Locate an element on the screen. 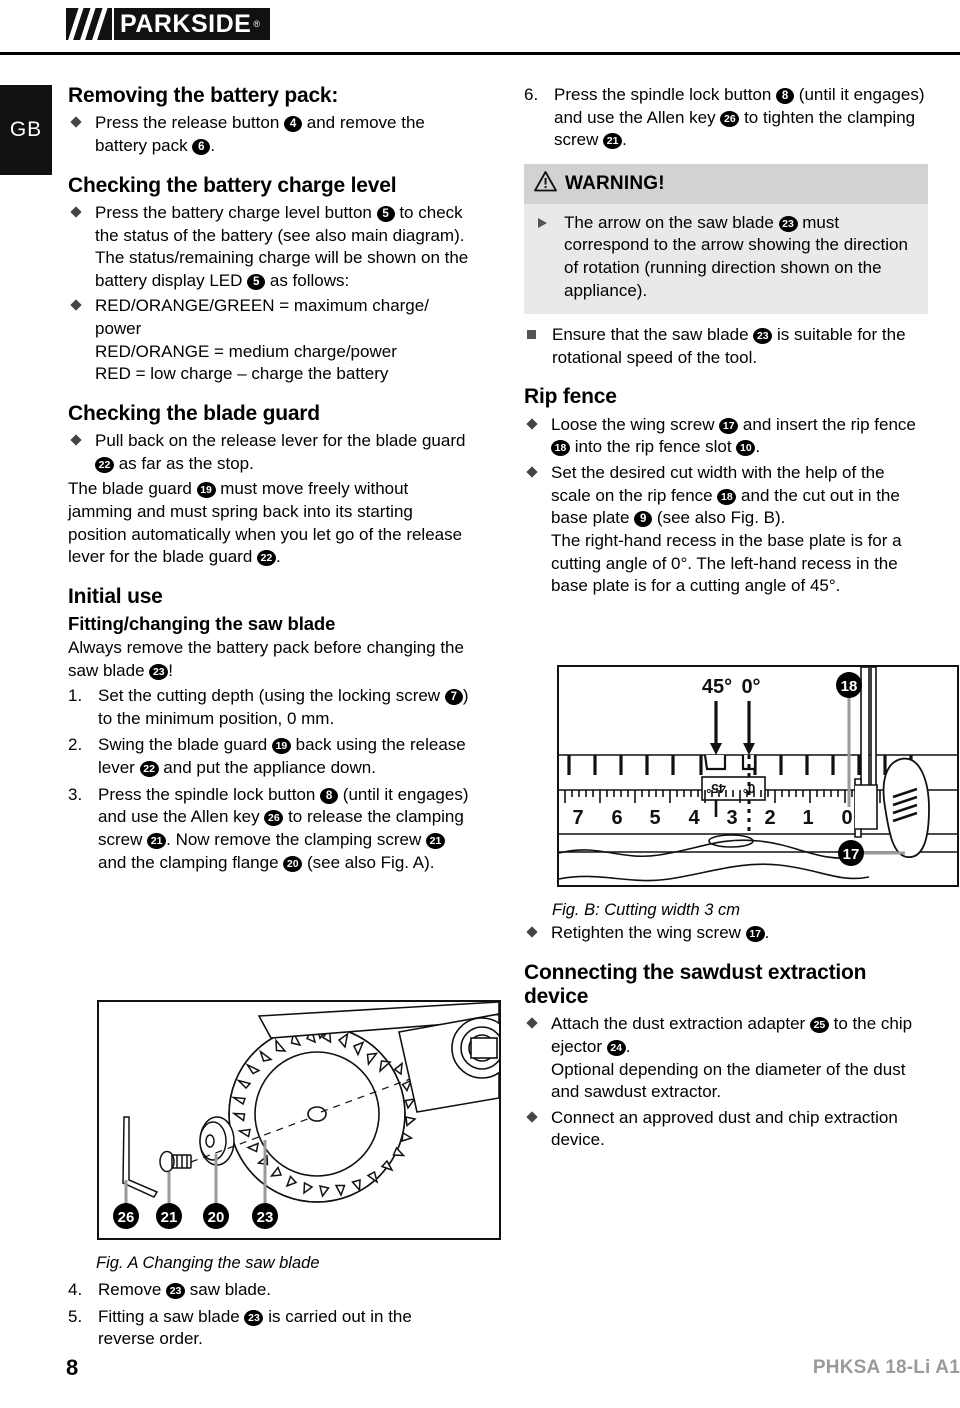  ruler-tick-0: 0 is located at coordinates (846, 818).